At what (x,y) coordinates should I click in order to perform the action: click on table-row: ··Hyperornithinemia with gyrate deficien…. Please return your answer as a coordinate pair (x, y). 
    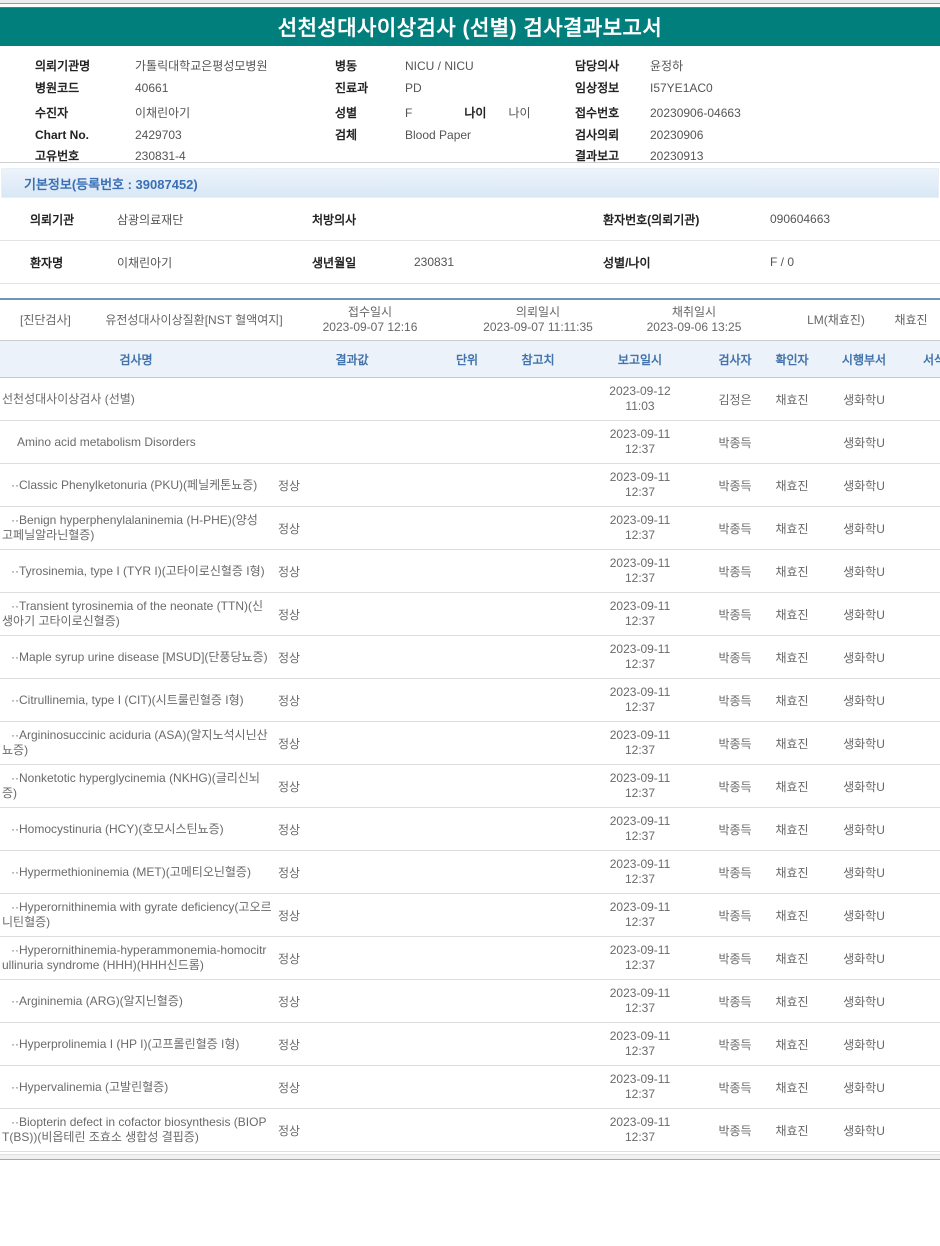
    Looking at the image, I should click on (470, 915).